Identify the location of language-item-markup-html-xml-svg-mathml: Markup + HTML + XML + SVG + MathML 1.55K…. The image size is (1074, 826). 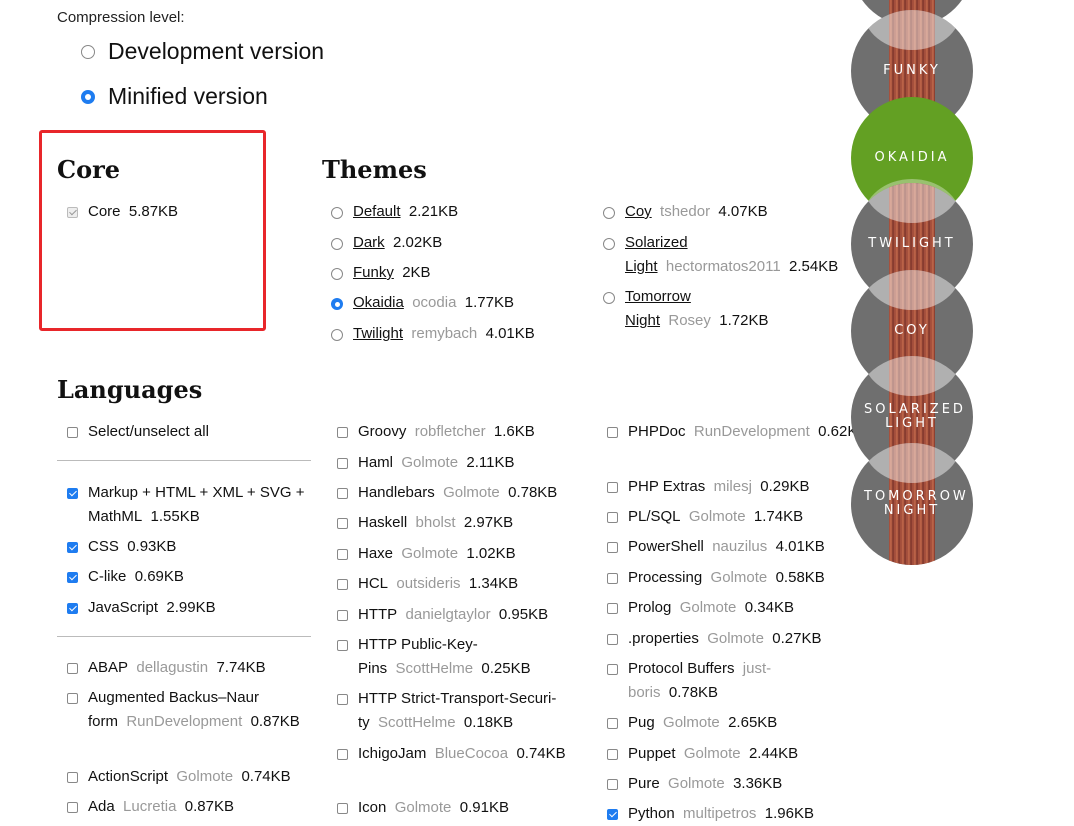
(189, 505).